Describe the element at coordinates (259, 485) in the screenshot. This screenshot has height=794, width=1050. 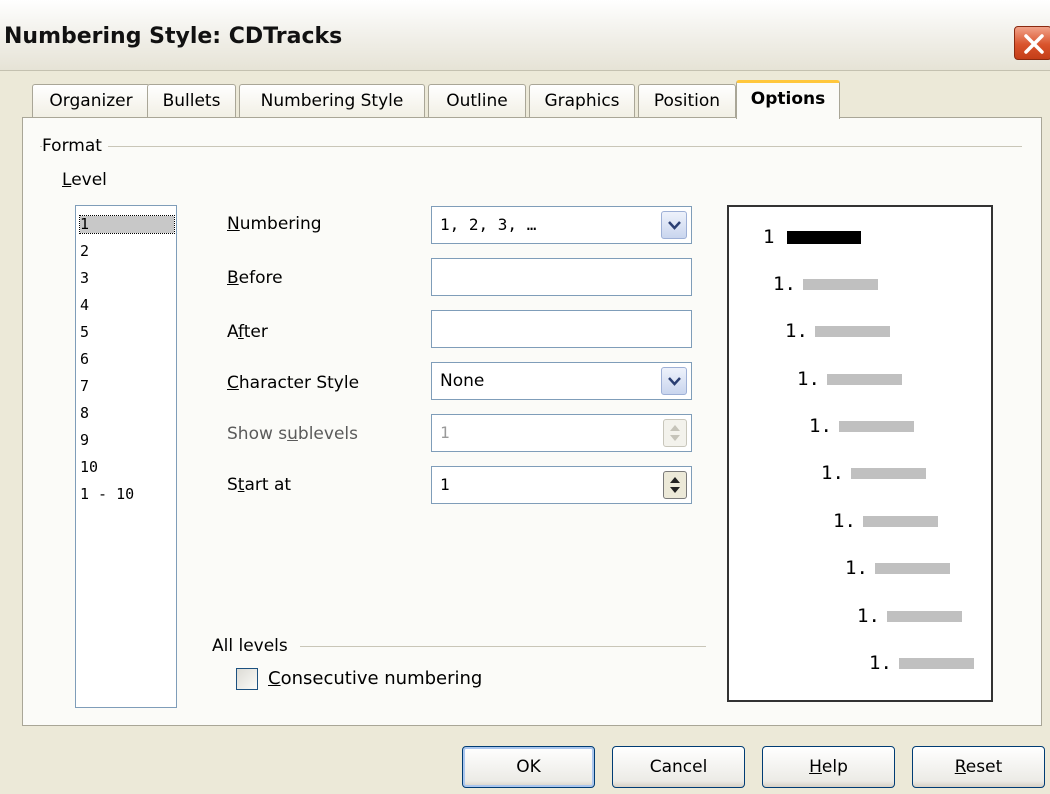
I see `start-at-label: Start at` at that location.